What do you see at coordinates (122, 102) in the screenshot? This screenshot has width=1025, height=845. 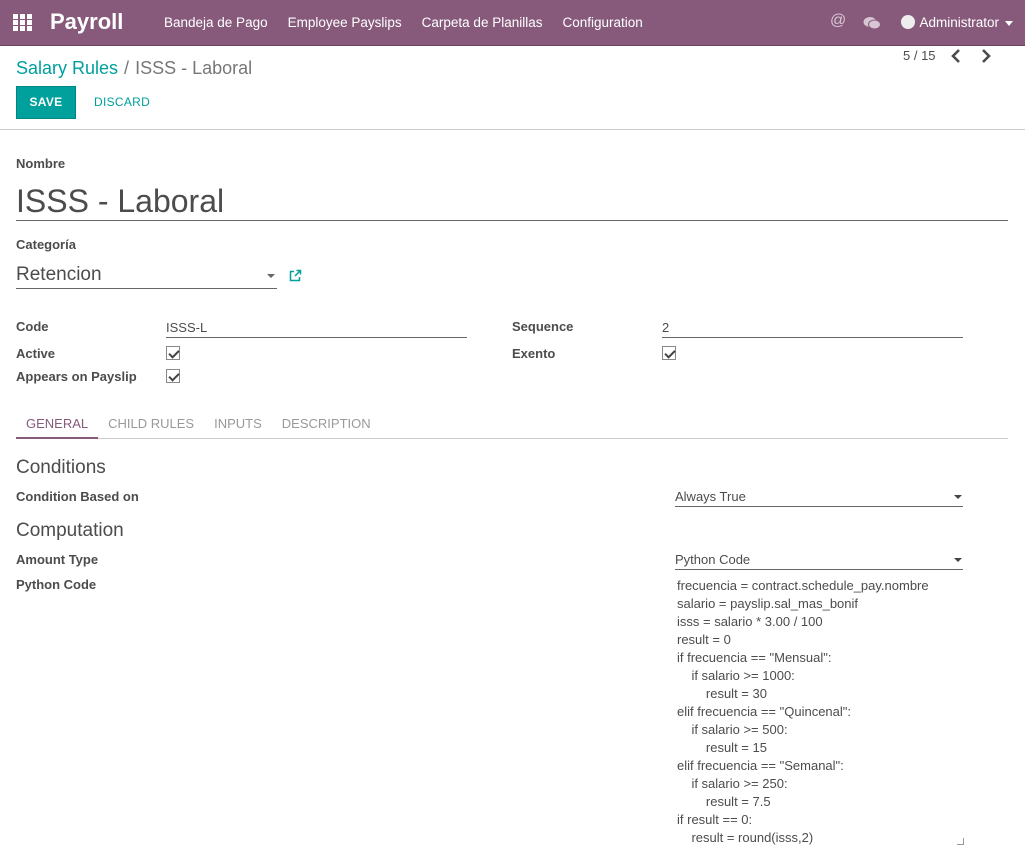 I see `discard-button: DISCARD` at bounding box center [122, 102].